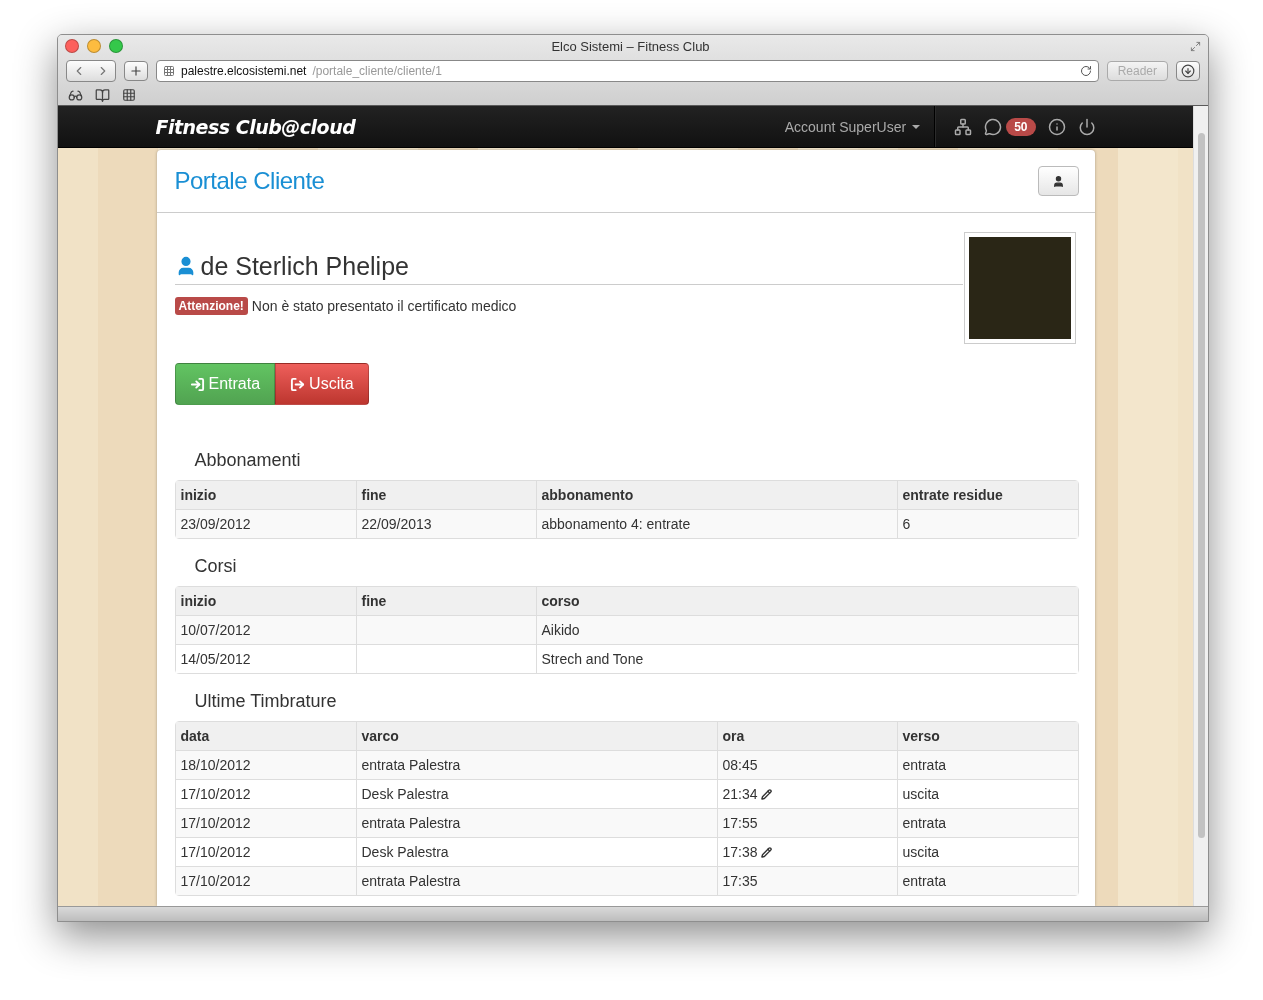 The width and height of the screenshot is (1263, 1000). What do you see at coordinates (463, 126) in the screenshot?
I see `brand-logo: Fitness Club@cloud` at bounding box center [463, 126].